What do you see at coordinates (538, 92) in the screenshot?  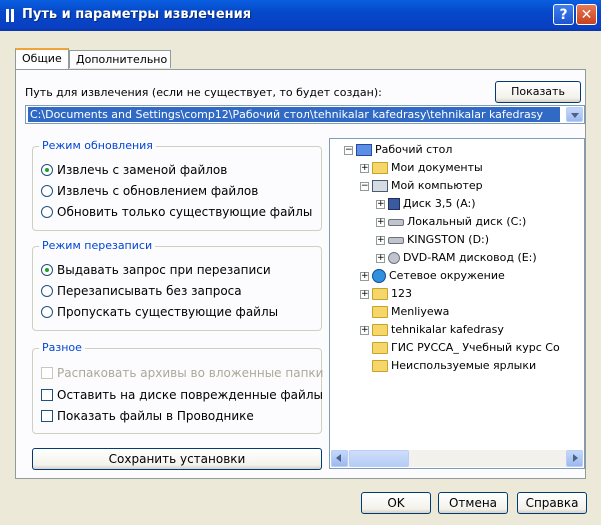 I see `show-button: Показать` at bounding box center [538, 92].